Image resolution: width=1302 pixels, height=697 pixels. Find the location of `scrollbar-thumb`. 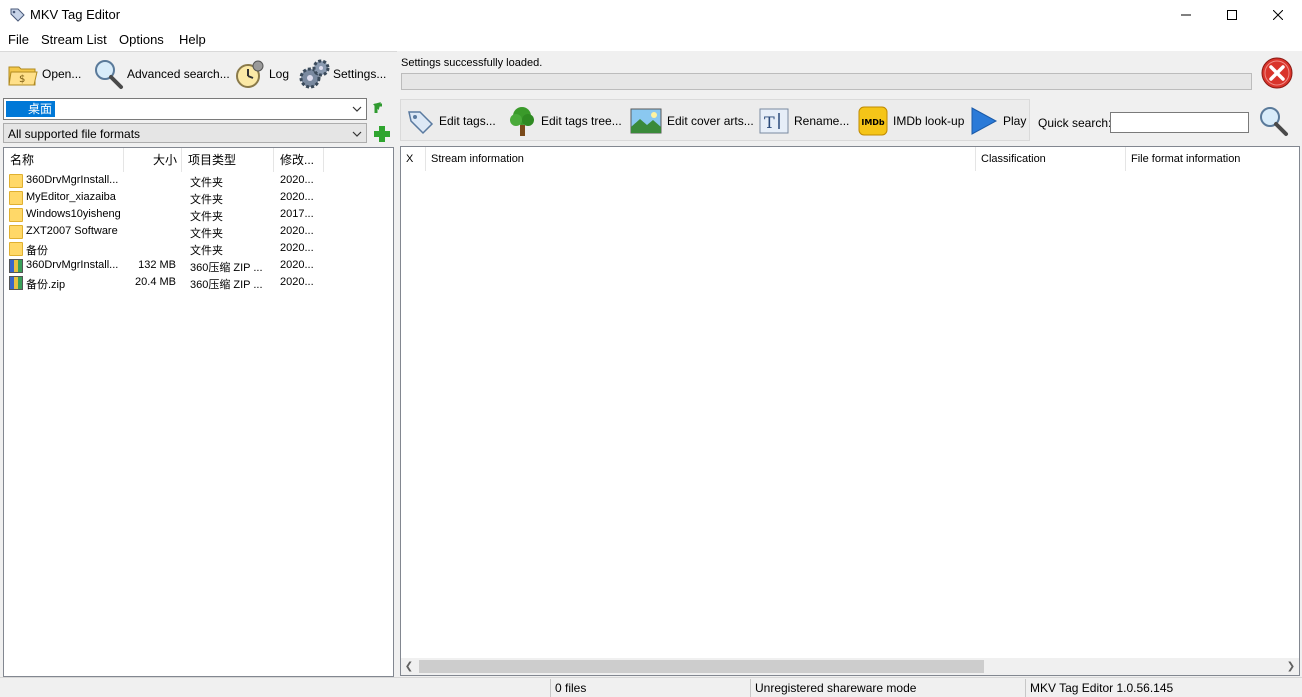

scrollbar-thumb is located at coordinates (701, 666).